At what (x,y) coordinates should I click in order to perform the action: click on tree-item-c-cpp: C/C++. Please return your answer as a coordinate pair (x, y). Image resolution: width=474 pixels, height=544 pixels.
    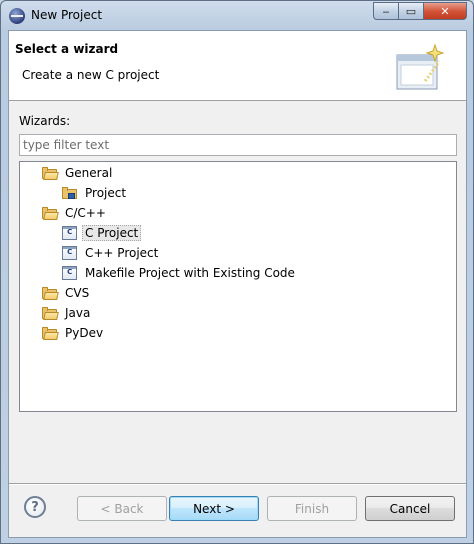
    Looking at the image, I should click on (75, 213).